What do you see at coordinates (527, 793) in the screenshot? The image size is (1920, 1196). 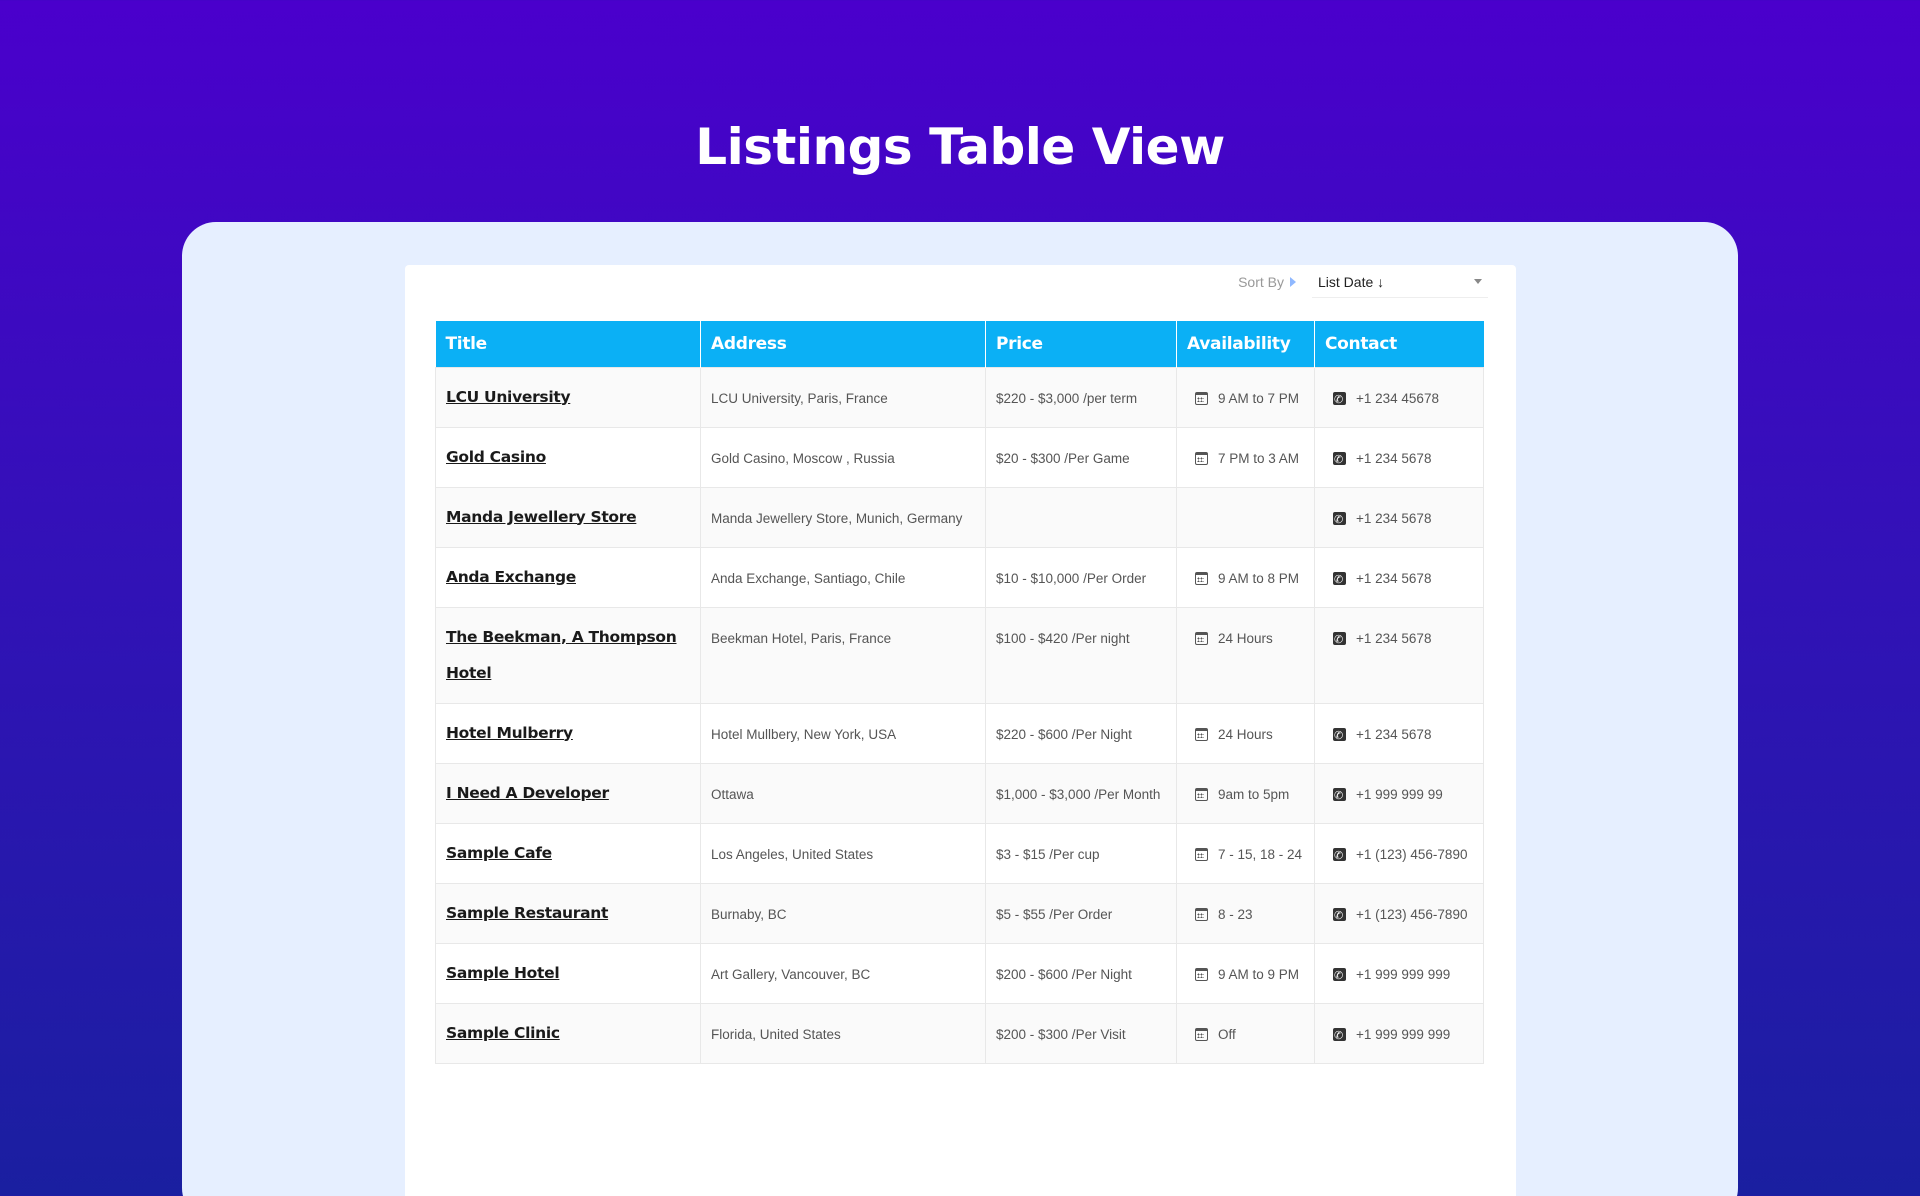 I see `listing-title-link: I Need A Developer` at bounding box center [527, 793].